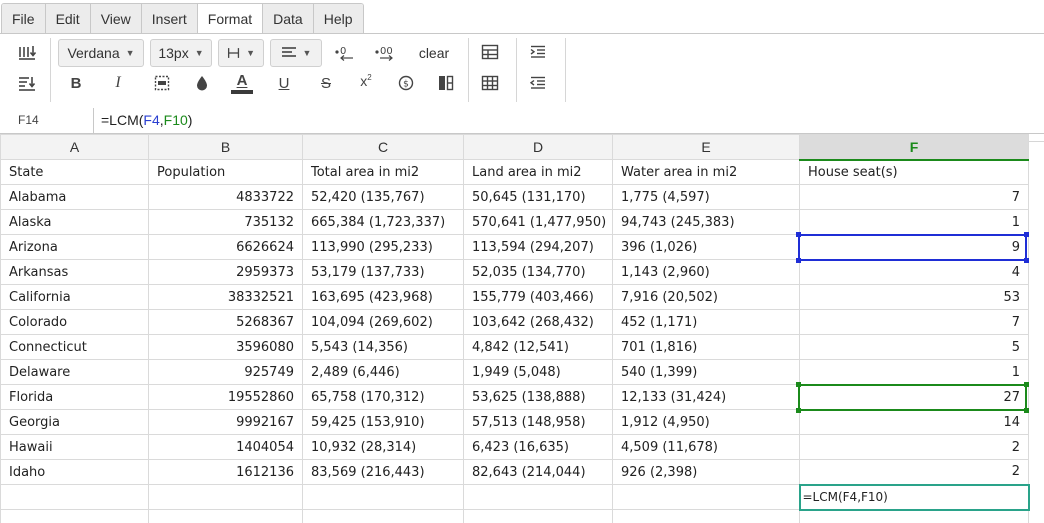 Image resolution: width=1044 pixels, height=523 pixels. I want to click on cell: Delaware, so click(74, 372).